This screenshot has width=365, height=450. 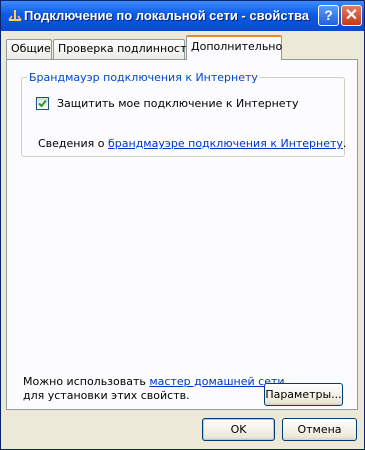 What do you see at coordinates (86, 381) in the screenshot?
I see `home-network-prefix: Можно использовать` at bounding box center [86, 381].